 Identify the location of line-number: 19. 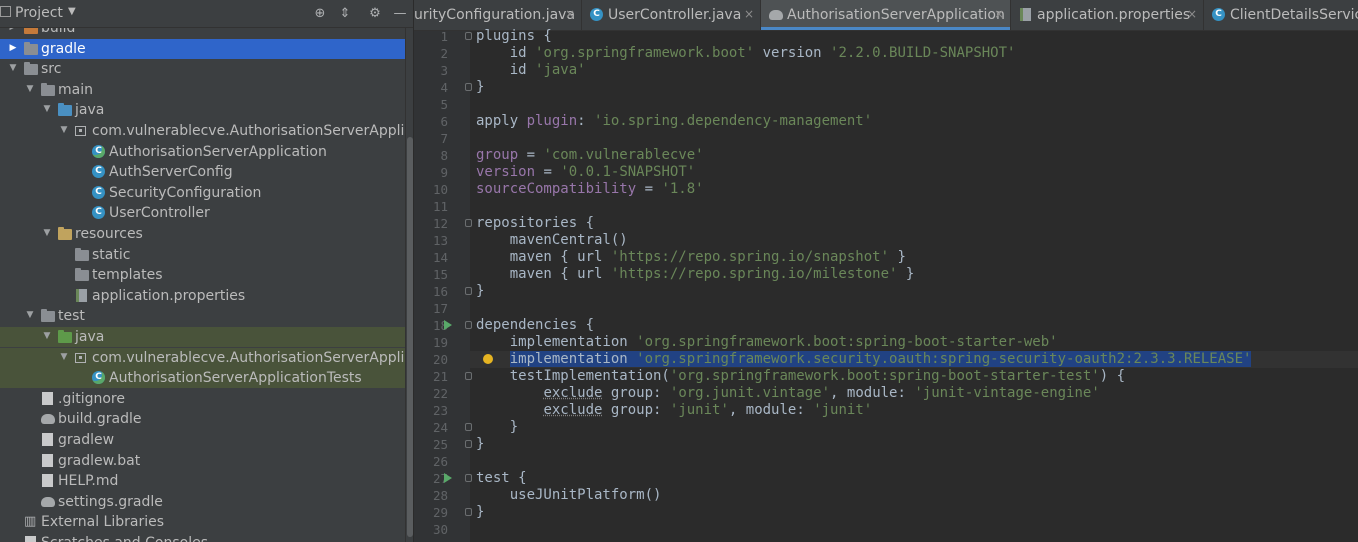
(431, 342).